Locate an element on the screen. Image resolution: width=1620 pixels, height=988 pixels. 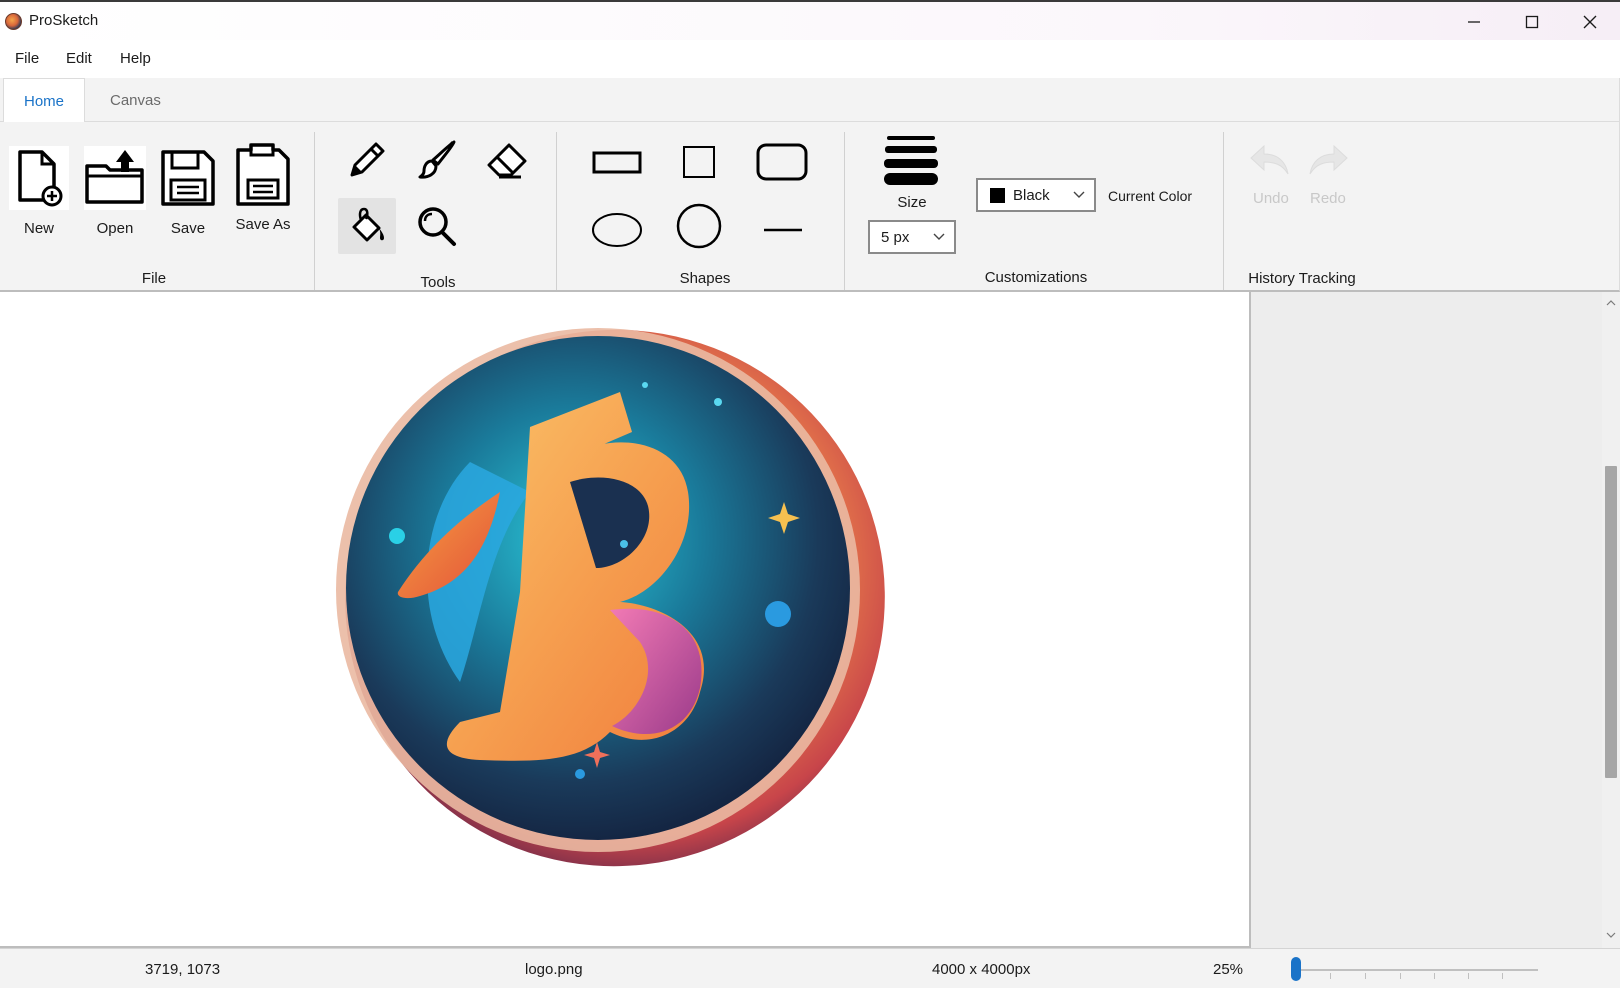
tab-home: Home is located at coordinates (44, 100).